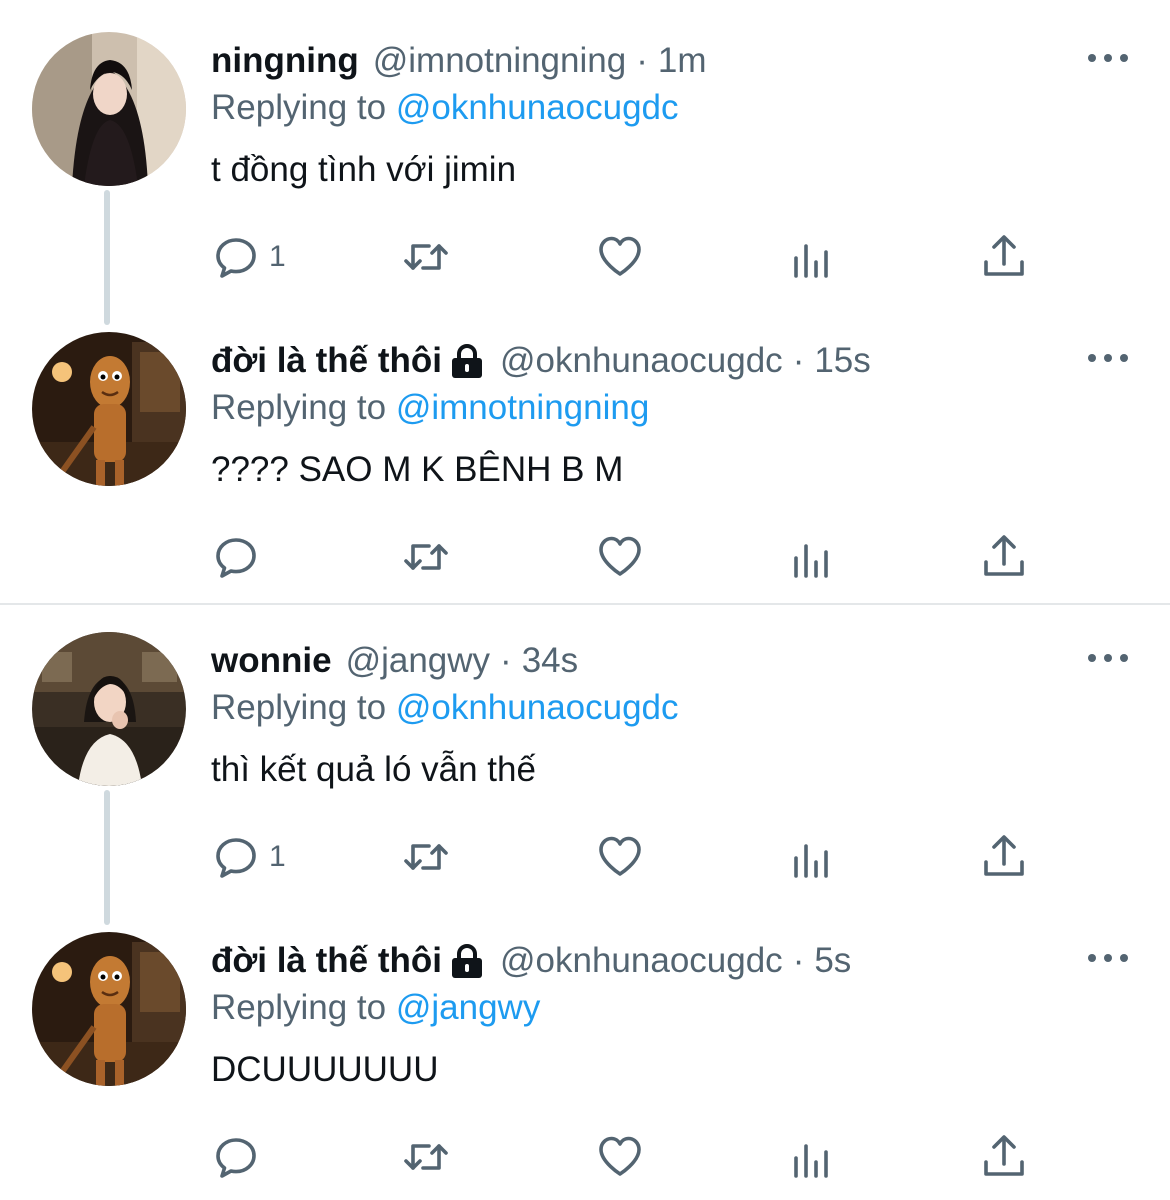  I want to click on tweet-text: ???? SAO M K BÊNH B M, so click(417, 469).